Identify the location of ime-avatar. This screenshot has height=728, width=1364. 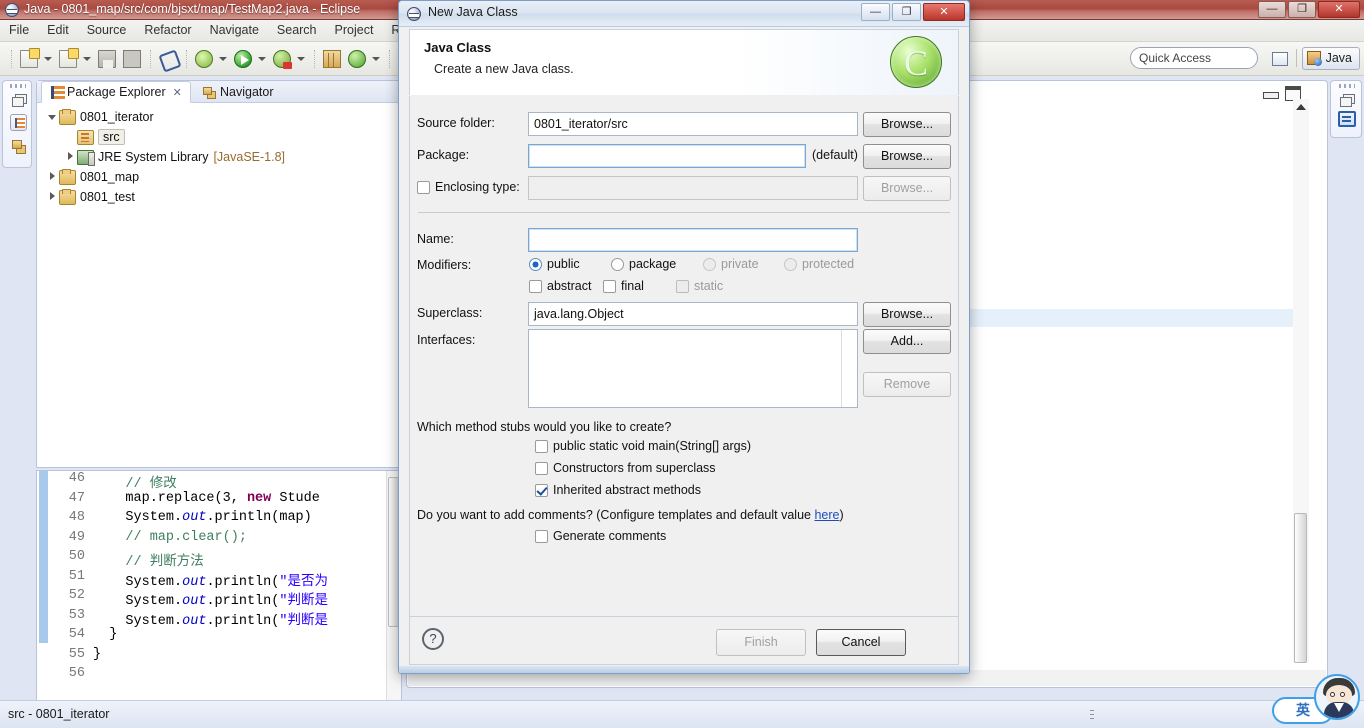
(1337, 697).